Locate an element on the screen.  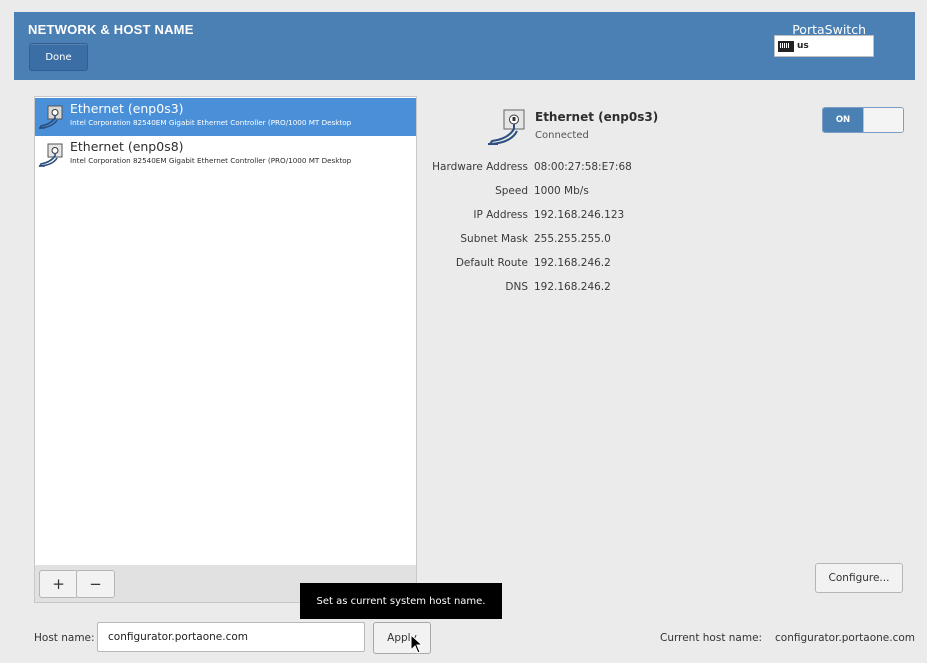
detail-label: Default Route is located at coordinates (491, 263).